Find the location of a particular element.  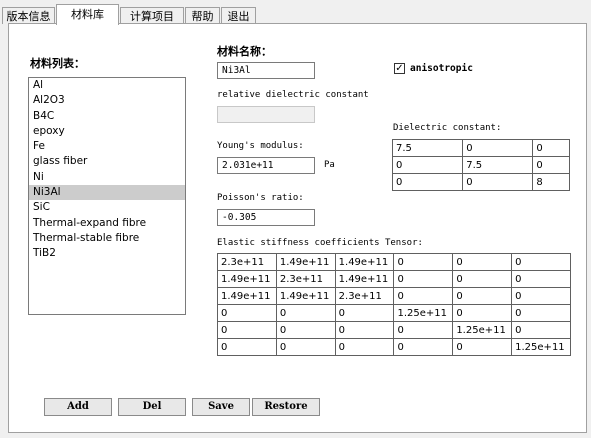

list-item: Ni3Al is located at coordinates (107, 193).